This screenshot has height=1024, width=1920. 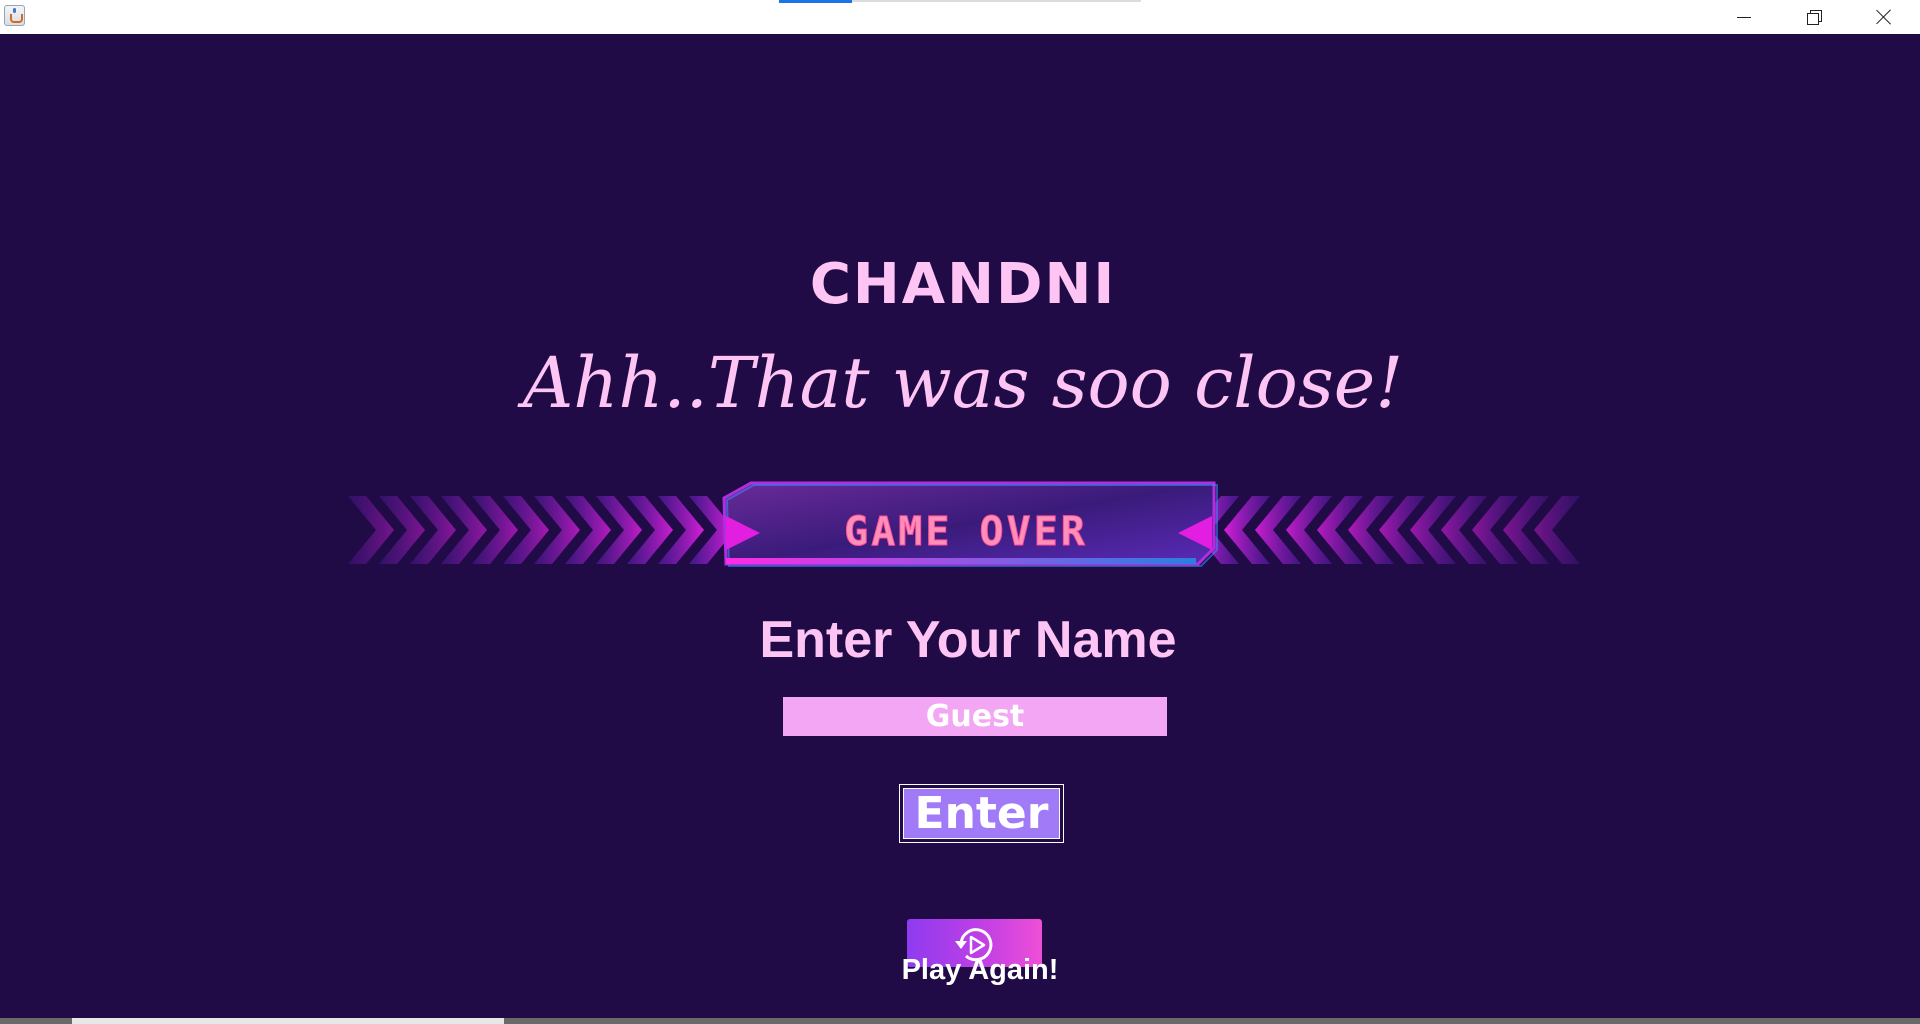 What do you see at coordinates (1386, 530) in the screenshot?
I see `right-chevrons` at bounding box center [1386, 530].